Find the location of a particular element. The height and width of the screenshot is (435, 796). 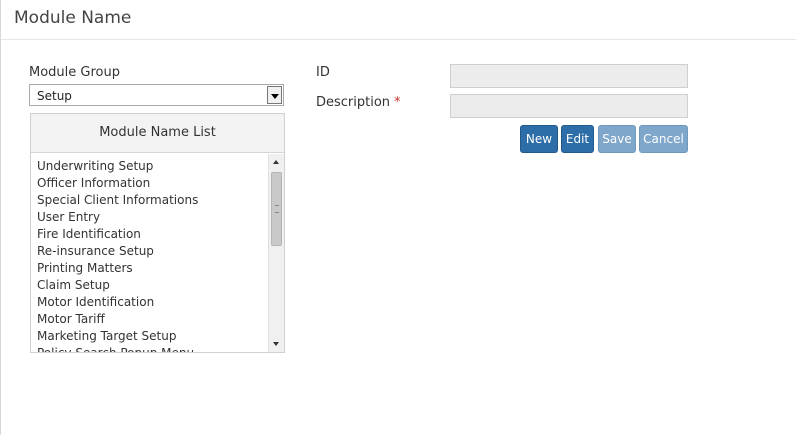

list-item: Motor Tariff is located at coordinates (149, 319).